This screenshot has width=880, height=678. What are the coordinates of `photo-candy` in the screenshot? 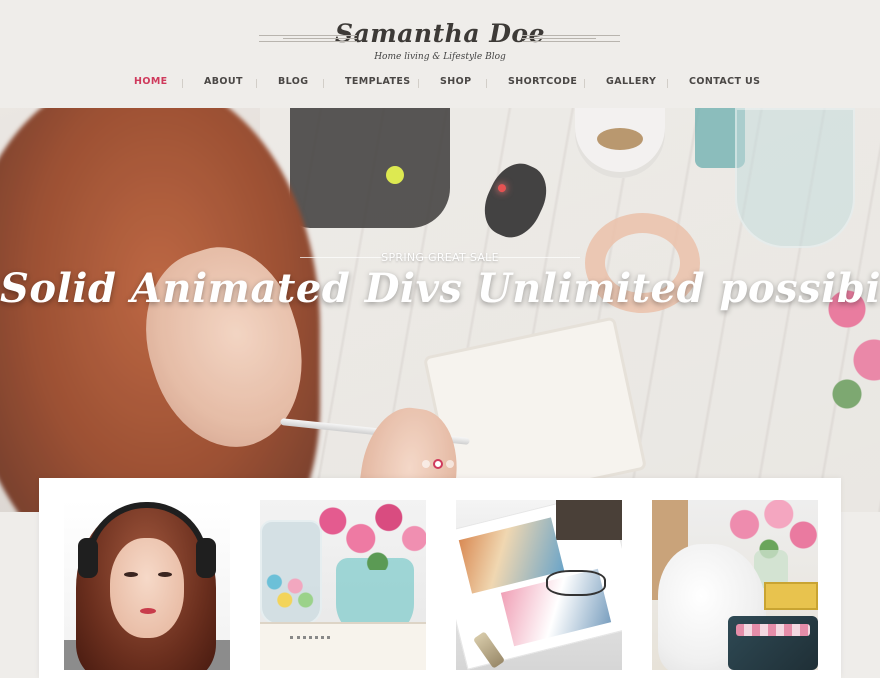 It's located at (290, 590).